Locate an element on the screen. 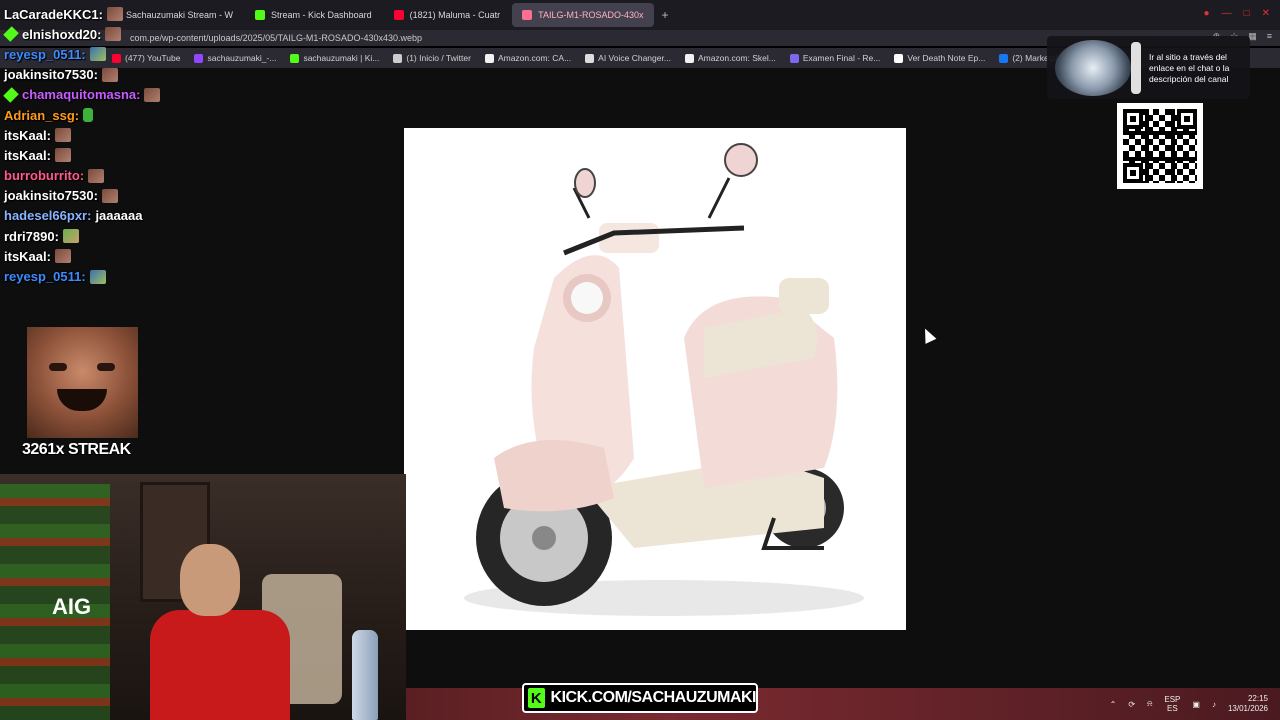 The height and width of the screenshot is (720, 1280). chat-username: chamaquitomasna: is located at coordinates (81, 94).